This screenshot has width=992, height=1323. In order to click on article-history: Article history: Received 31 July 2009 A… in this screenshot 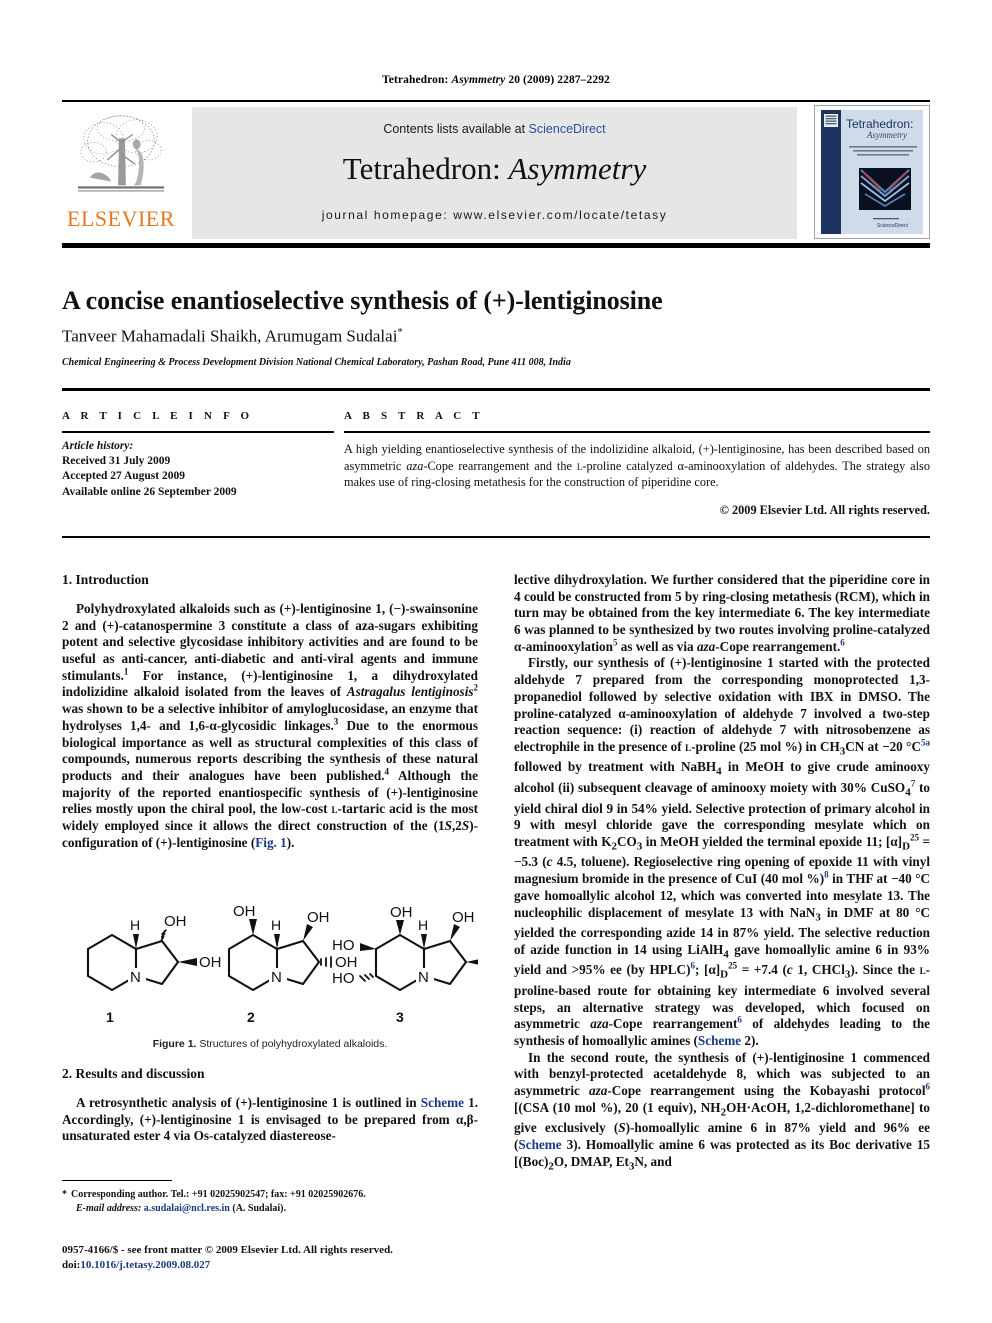, I will do `click(198, 469)`.